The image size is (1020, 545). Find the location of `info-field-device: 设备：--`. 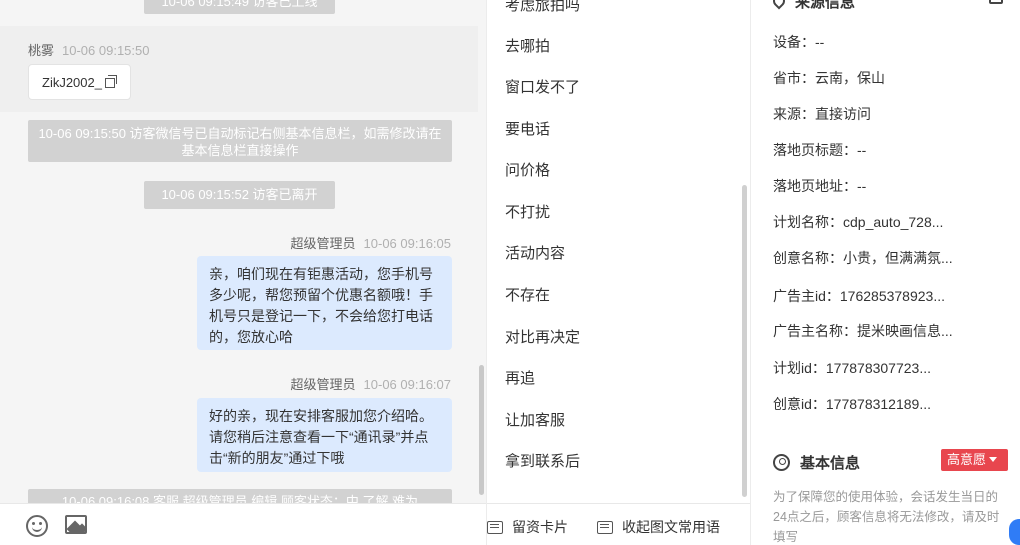

info-field-device: 设备：-- is located at coordinates (799, 42).